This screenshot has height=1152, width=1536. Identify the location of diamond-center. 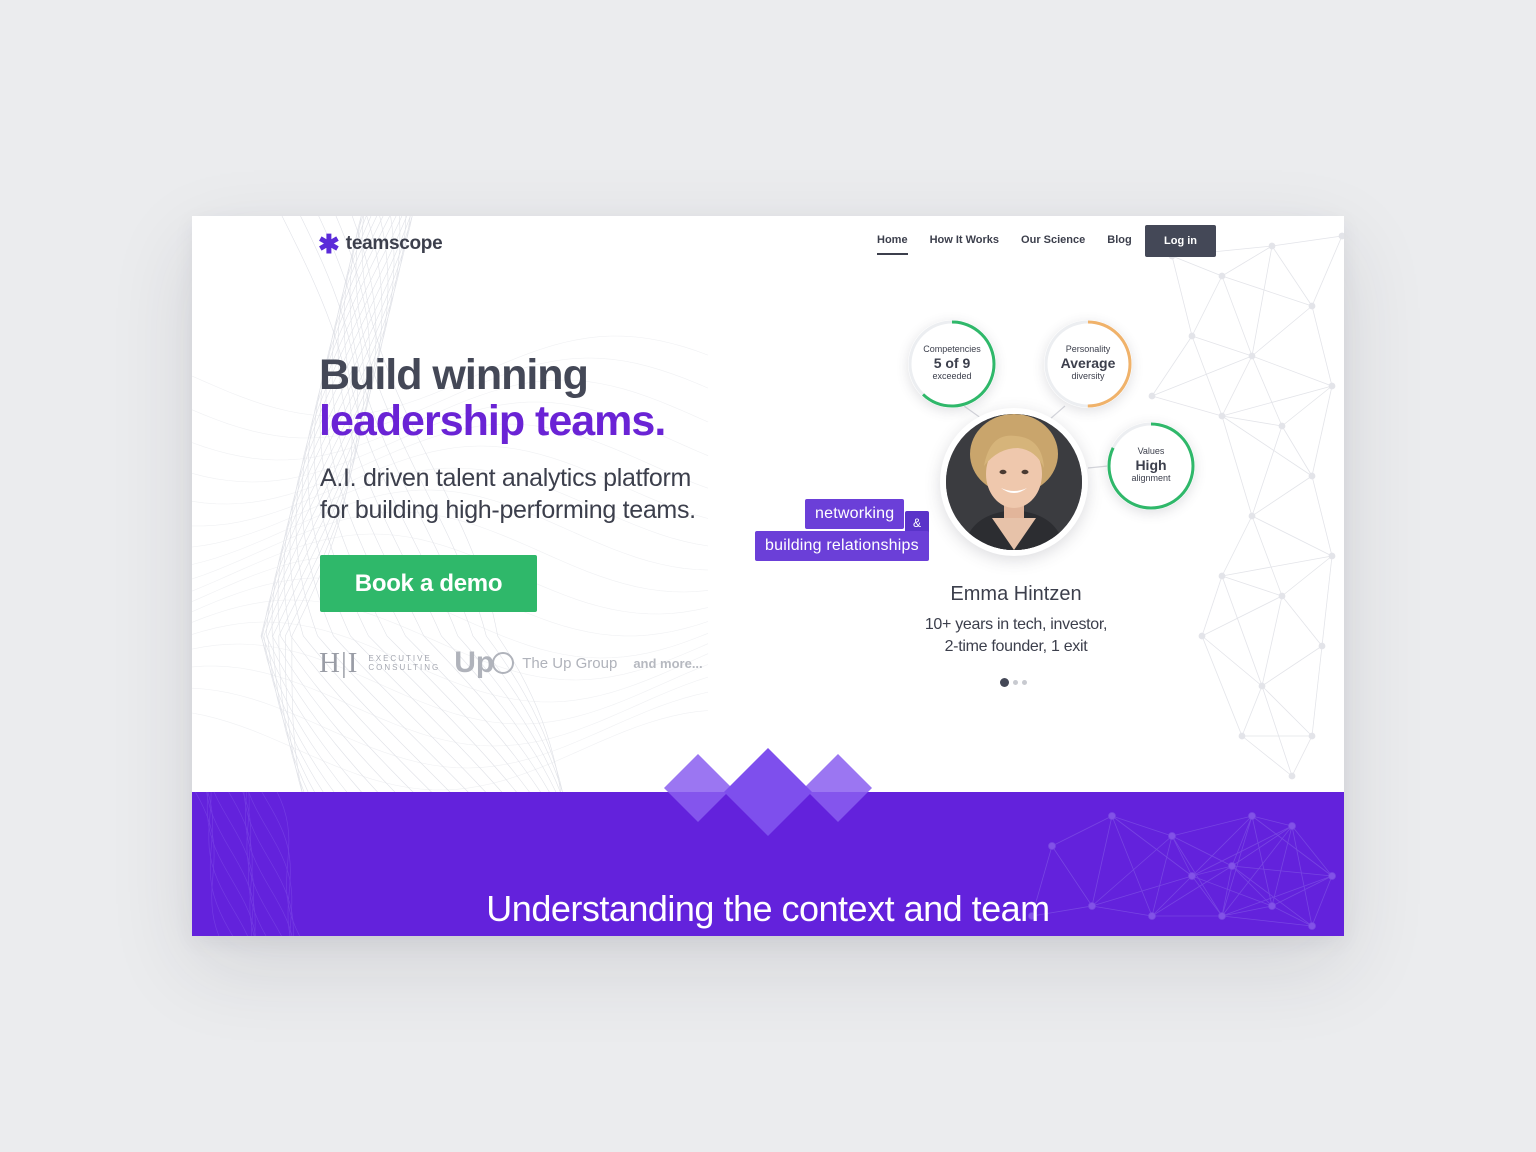
(768, 792).